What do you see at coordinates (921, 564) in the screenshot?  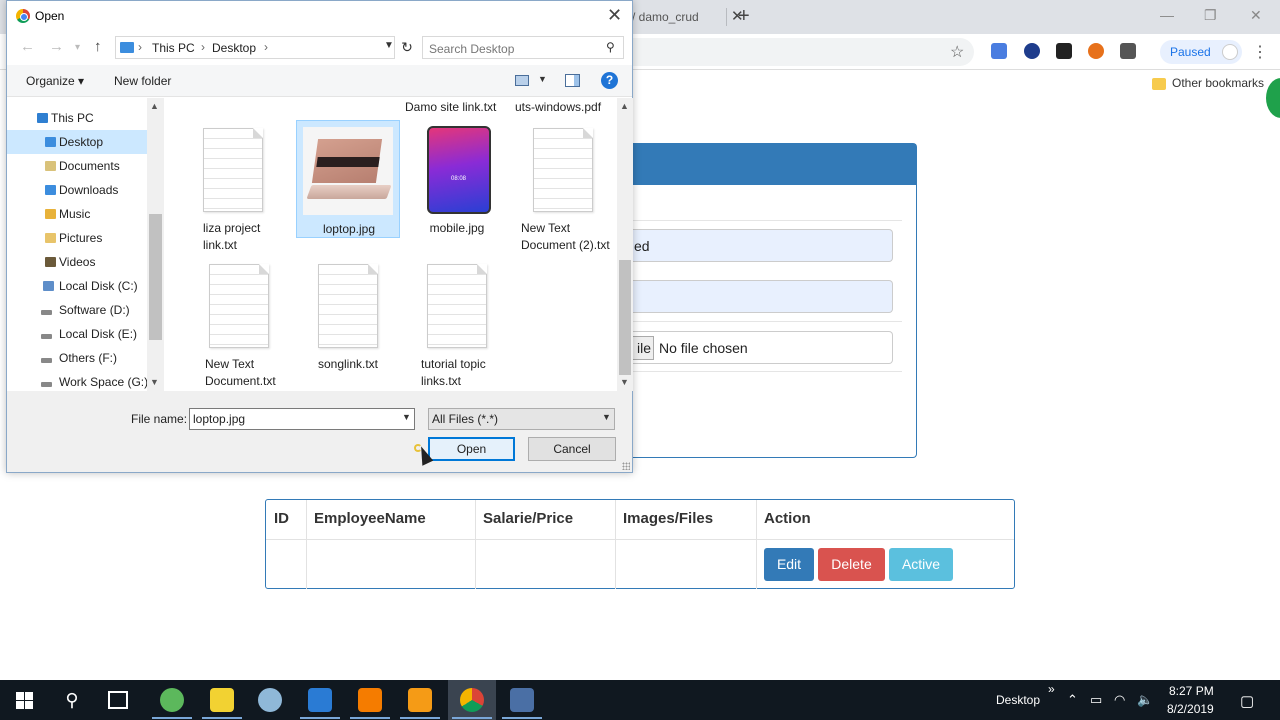 I see `active-button: Active` at bounding box center [921, 564].